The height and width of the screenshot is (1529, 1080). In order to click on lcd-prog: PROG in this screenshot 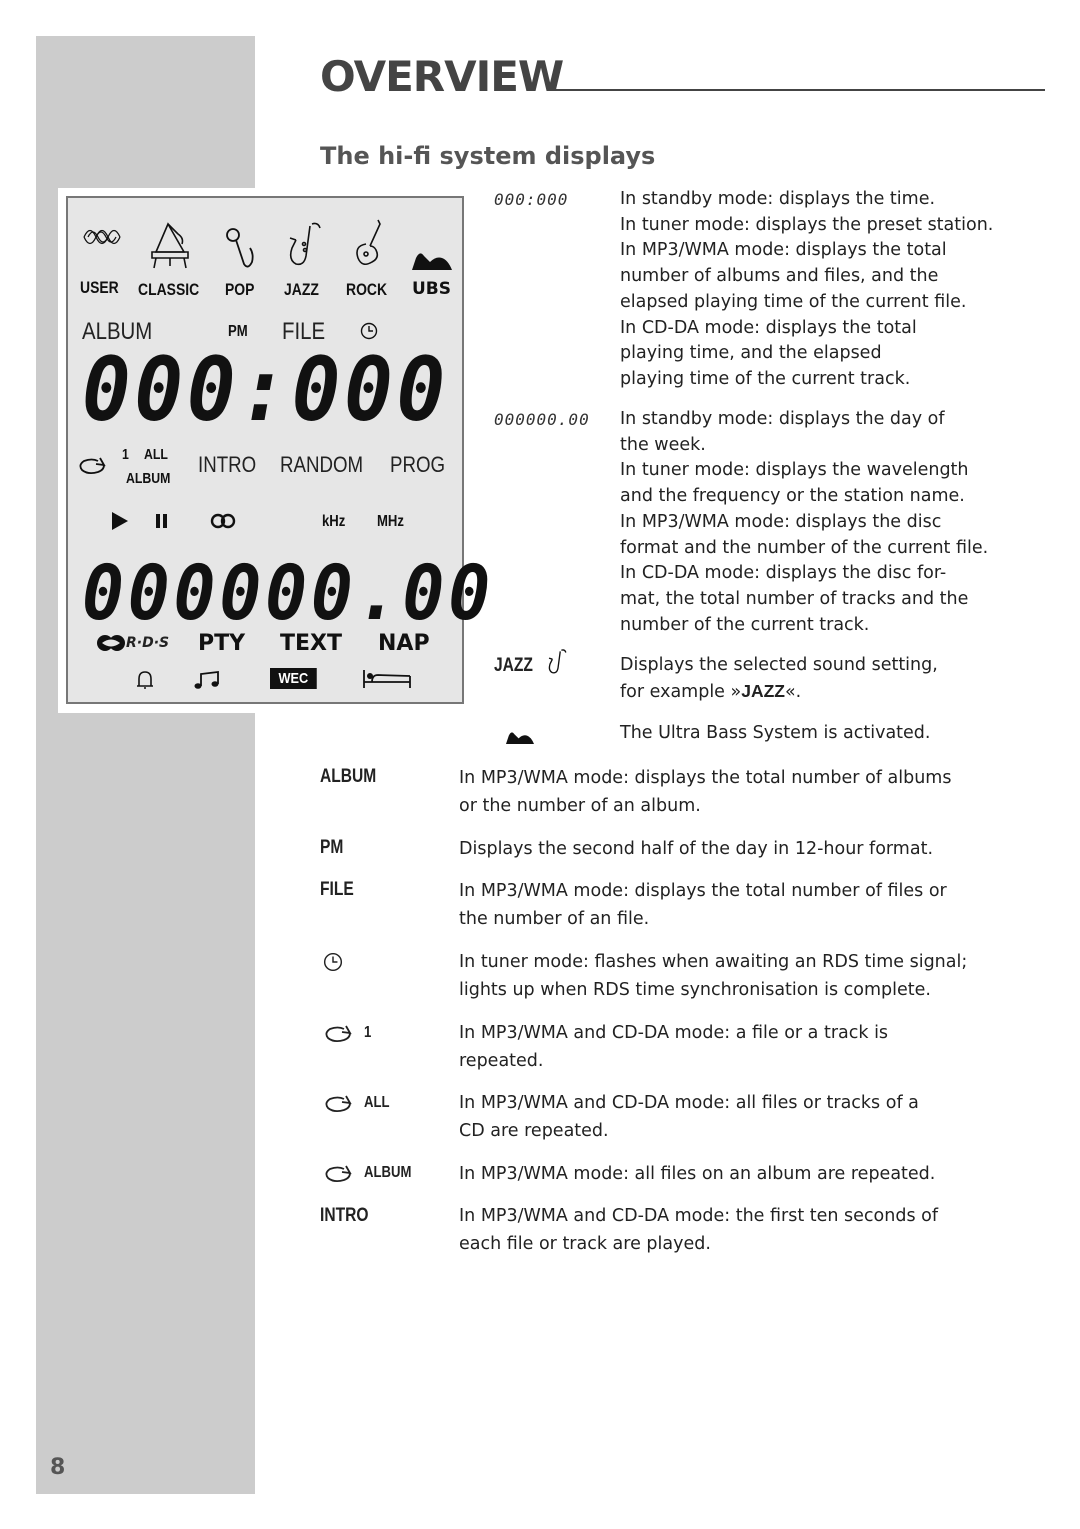, I will do `click(418, 464)`.